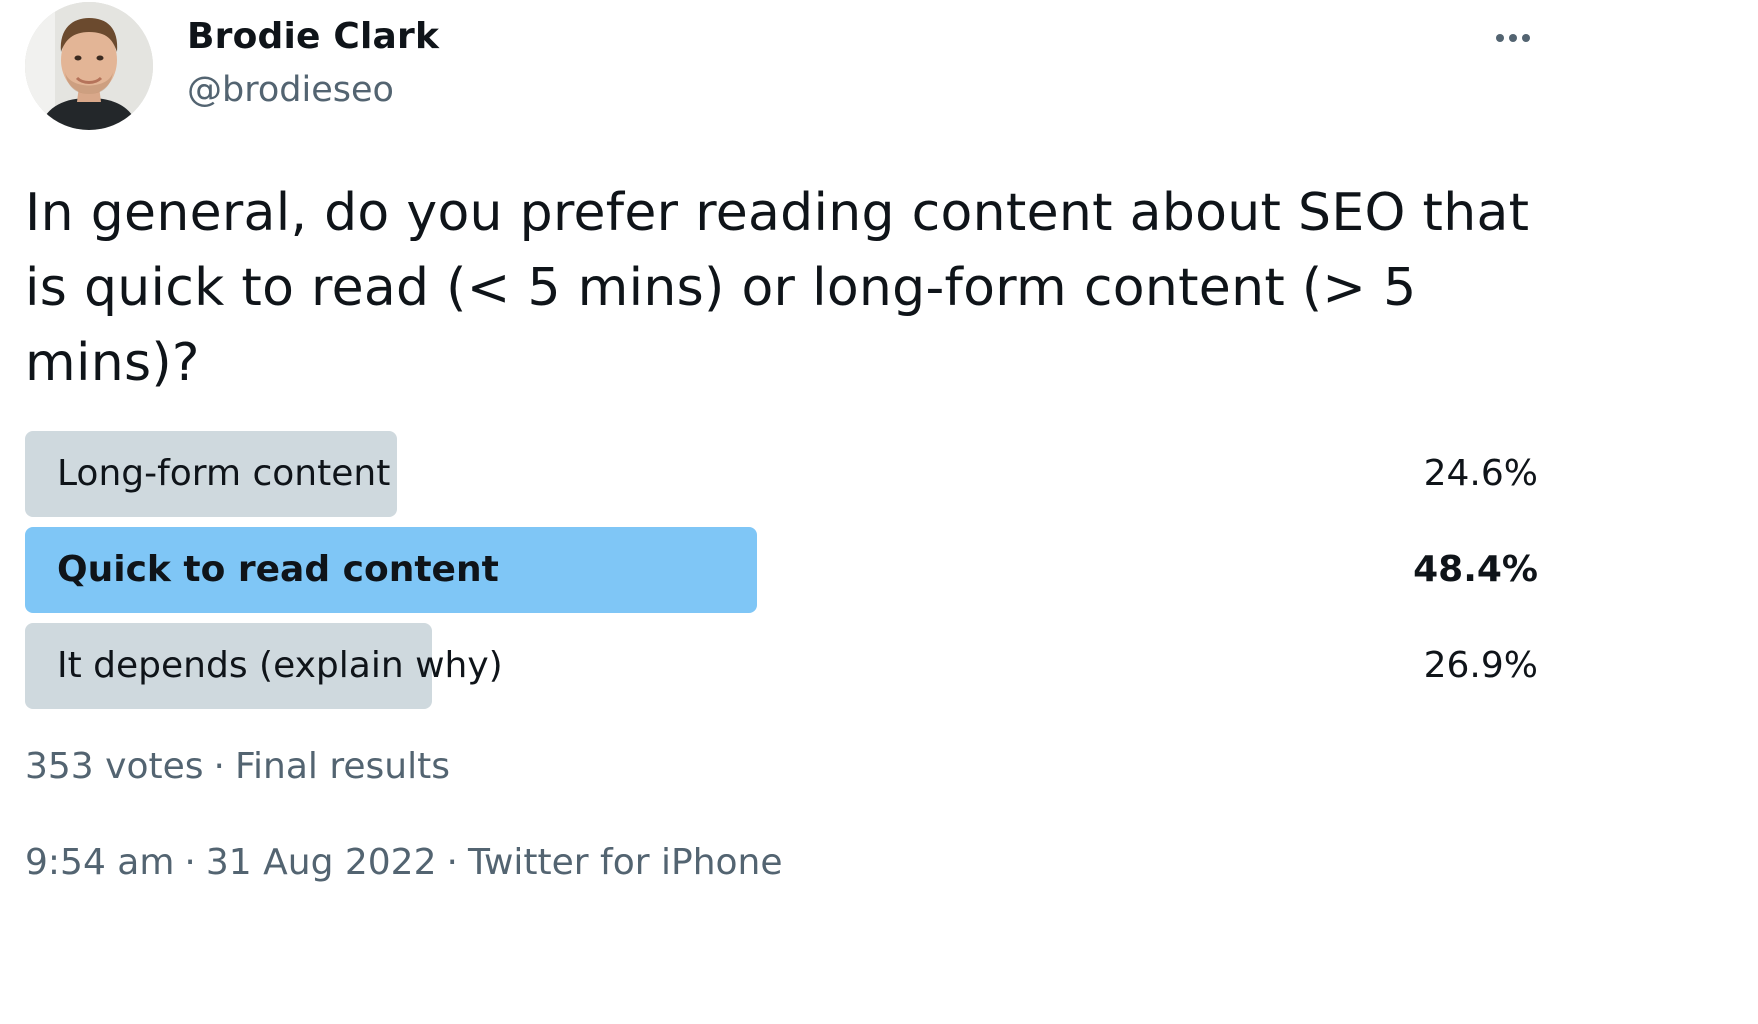 This screenshot has height=1024, width=1758. What do you see at coordinates (280, 665) in the screenshot?
I see `poll-option-label: It depends (explain why)` at bounding box center [280, 665].